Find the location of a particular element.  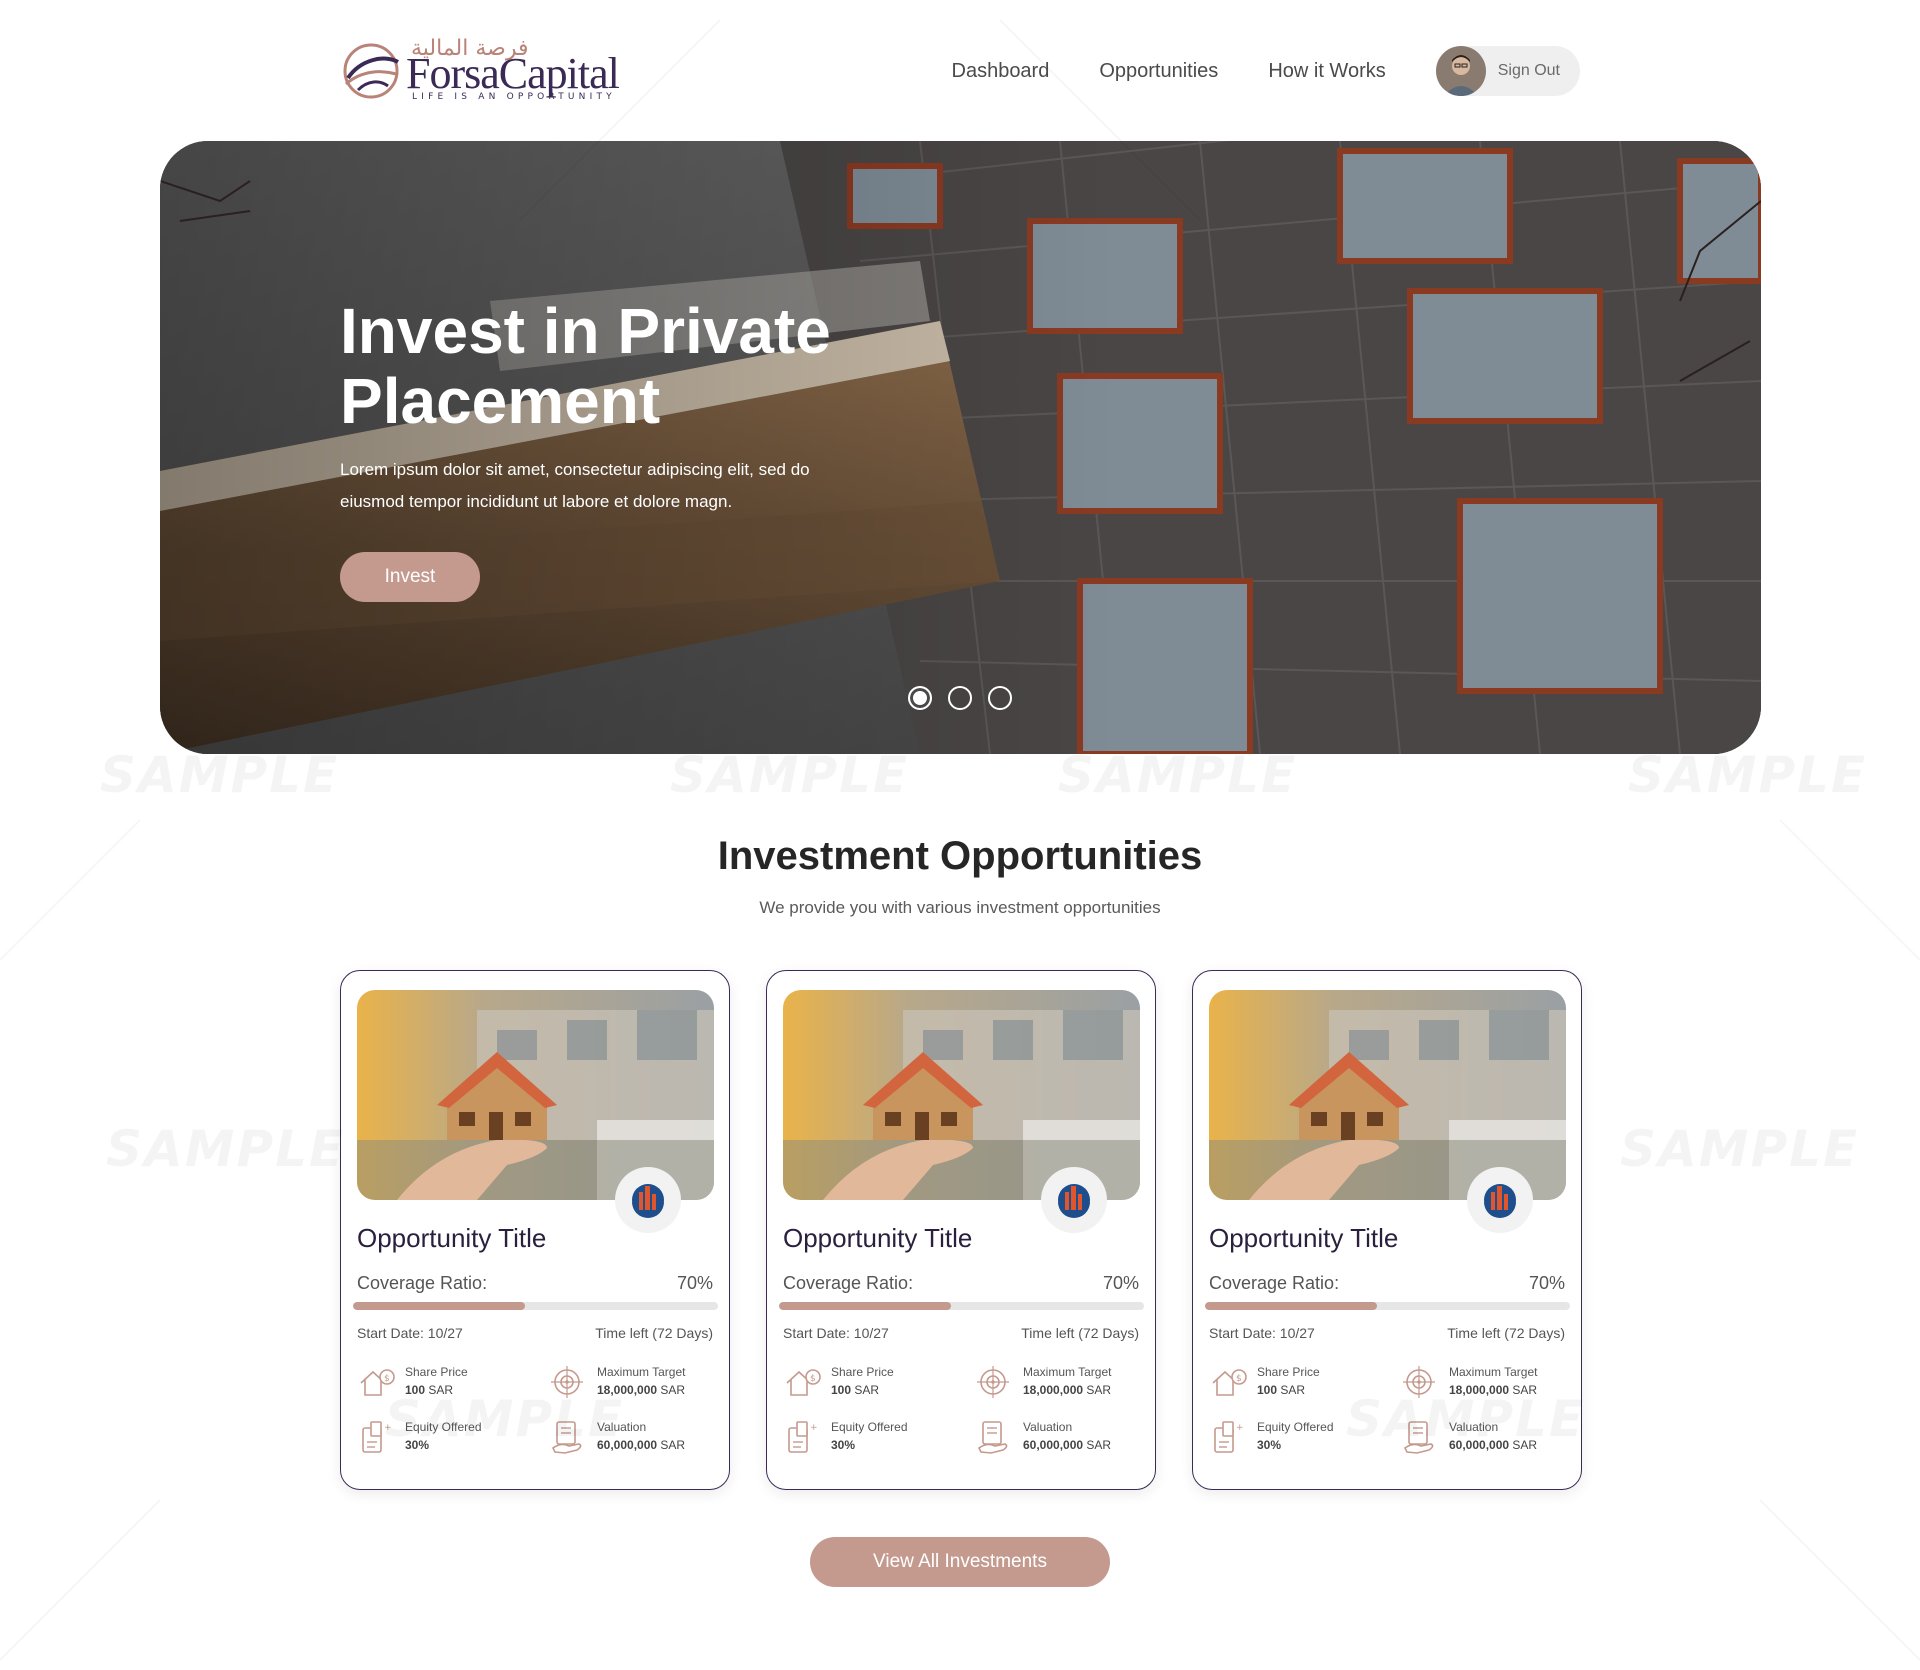

nav-dashboard: Dashboard is located at coordinates (1001, 71).